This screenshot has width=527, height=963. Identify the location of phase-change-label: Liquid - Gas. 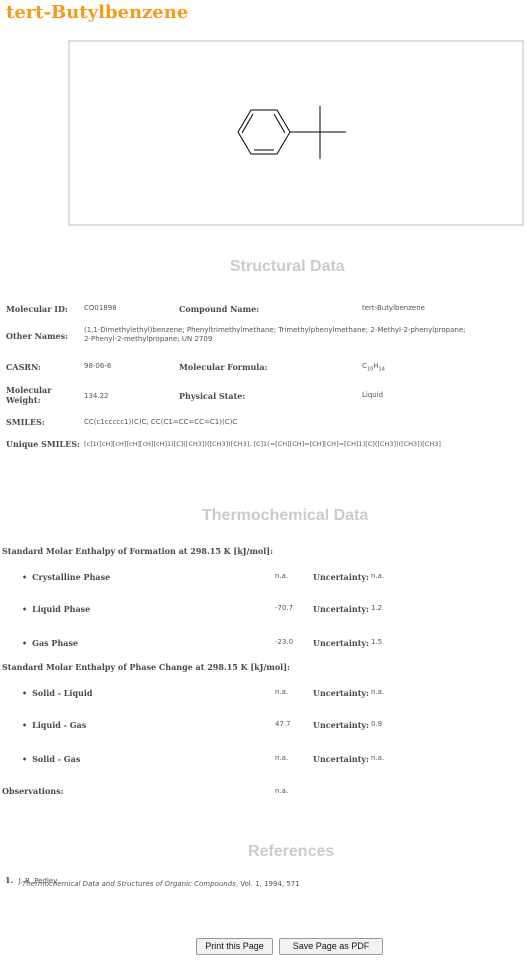
(54, 725).